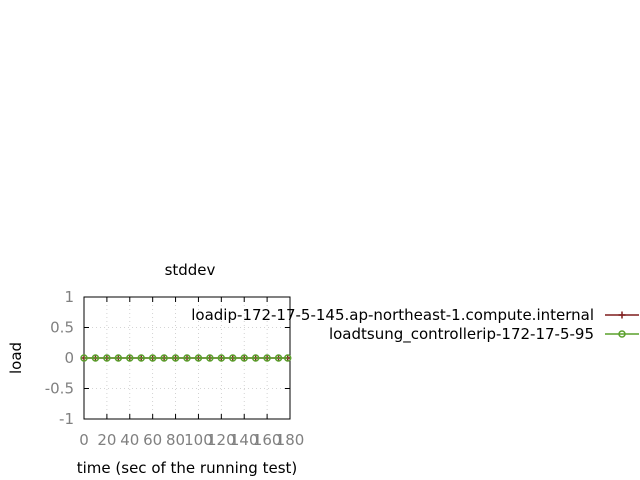 The width and height of the screenshot is (640, 480). Describe the element at coordinates (622, 315) in the screenshot. I see `legend-swatch-marker` at that location.